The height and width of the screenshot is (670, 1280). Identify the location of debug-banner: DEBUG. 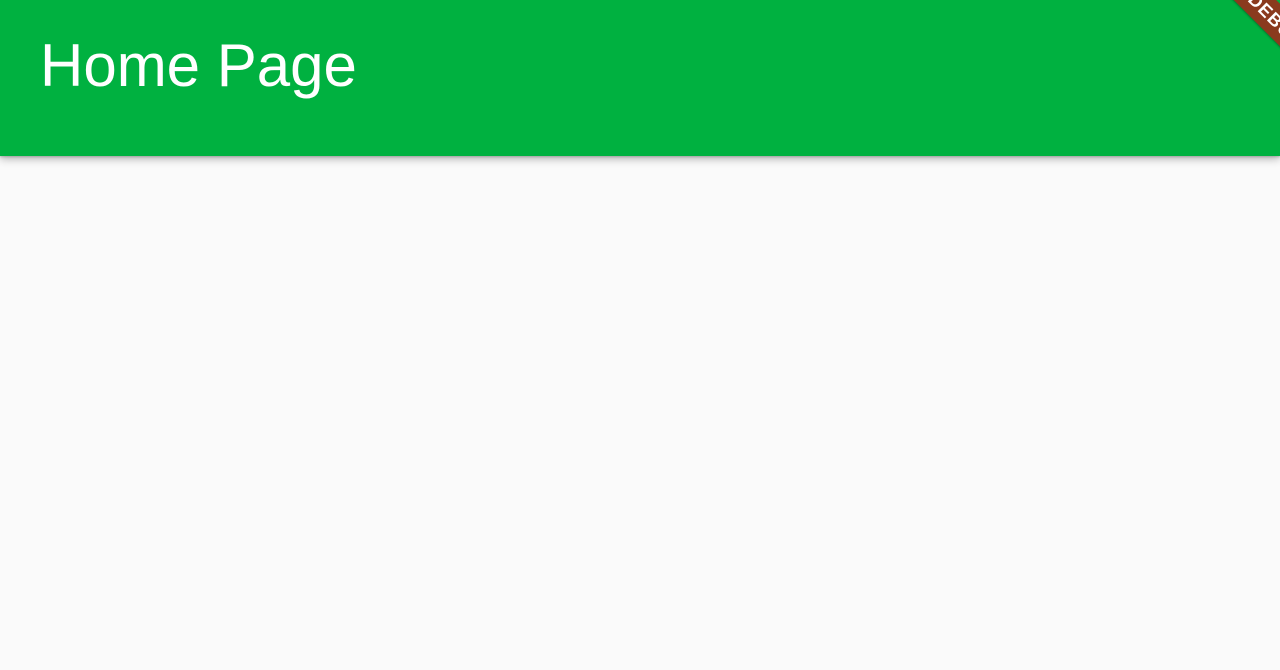
(1240, 40).